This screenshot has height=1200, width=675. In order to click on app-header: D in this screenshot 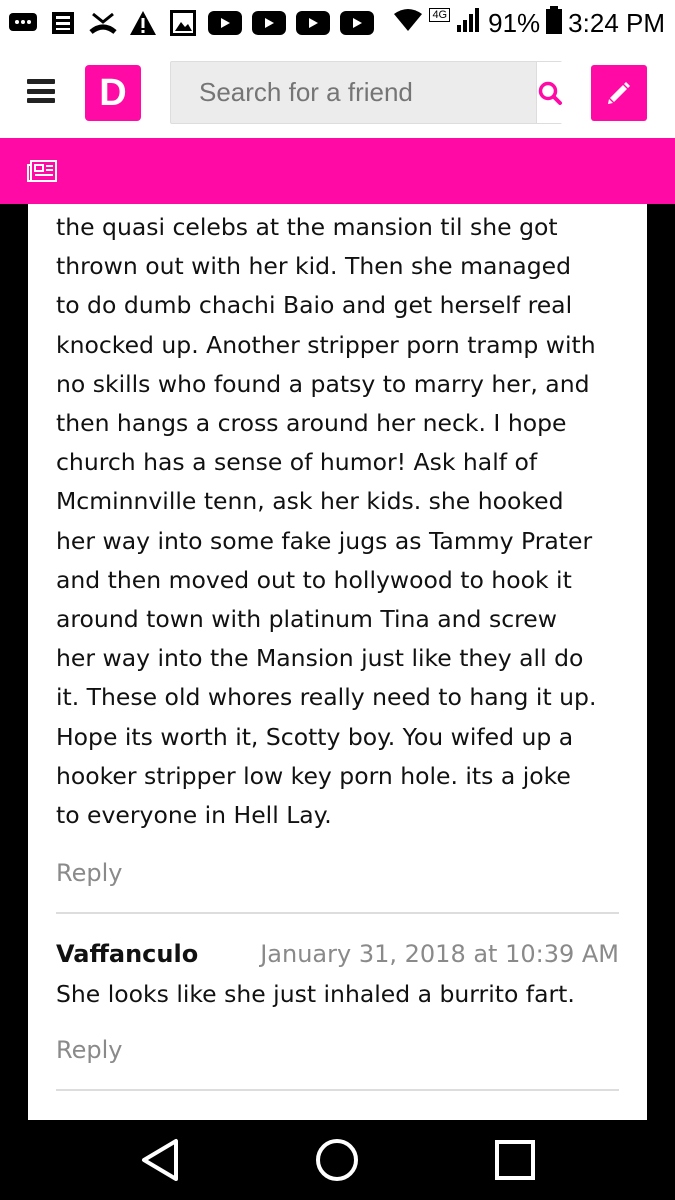, I will do `click(337, 92)`.